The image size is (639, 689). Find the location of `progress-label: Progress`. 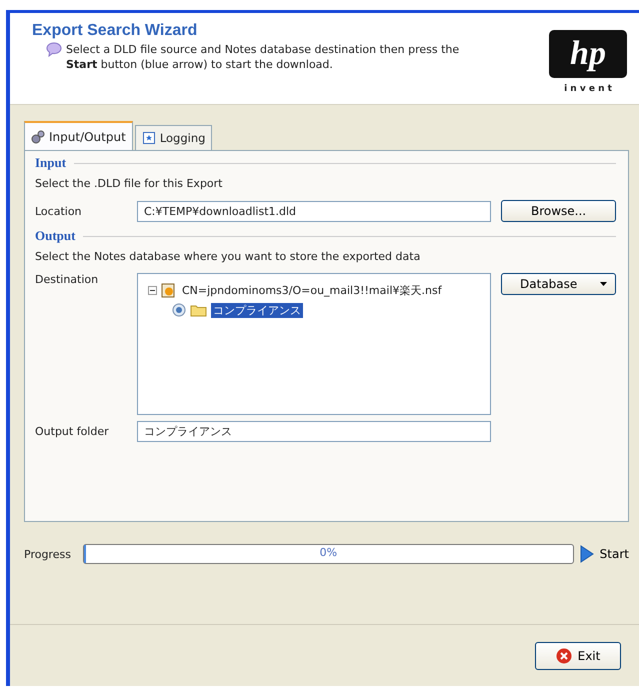

progress-label: Progress is located at coordinates (47, 554).